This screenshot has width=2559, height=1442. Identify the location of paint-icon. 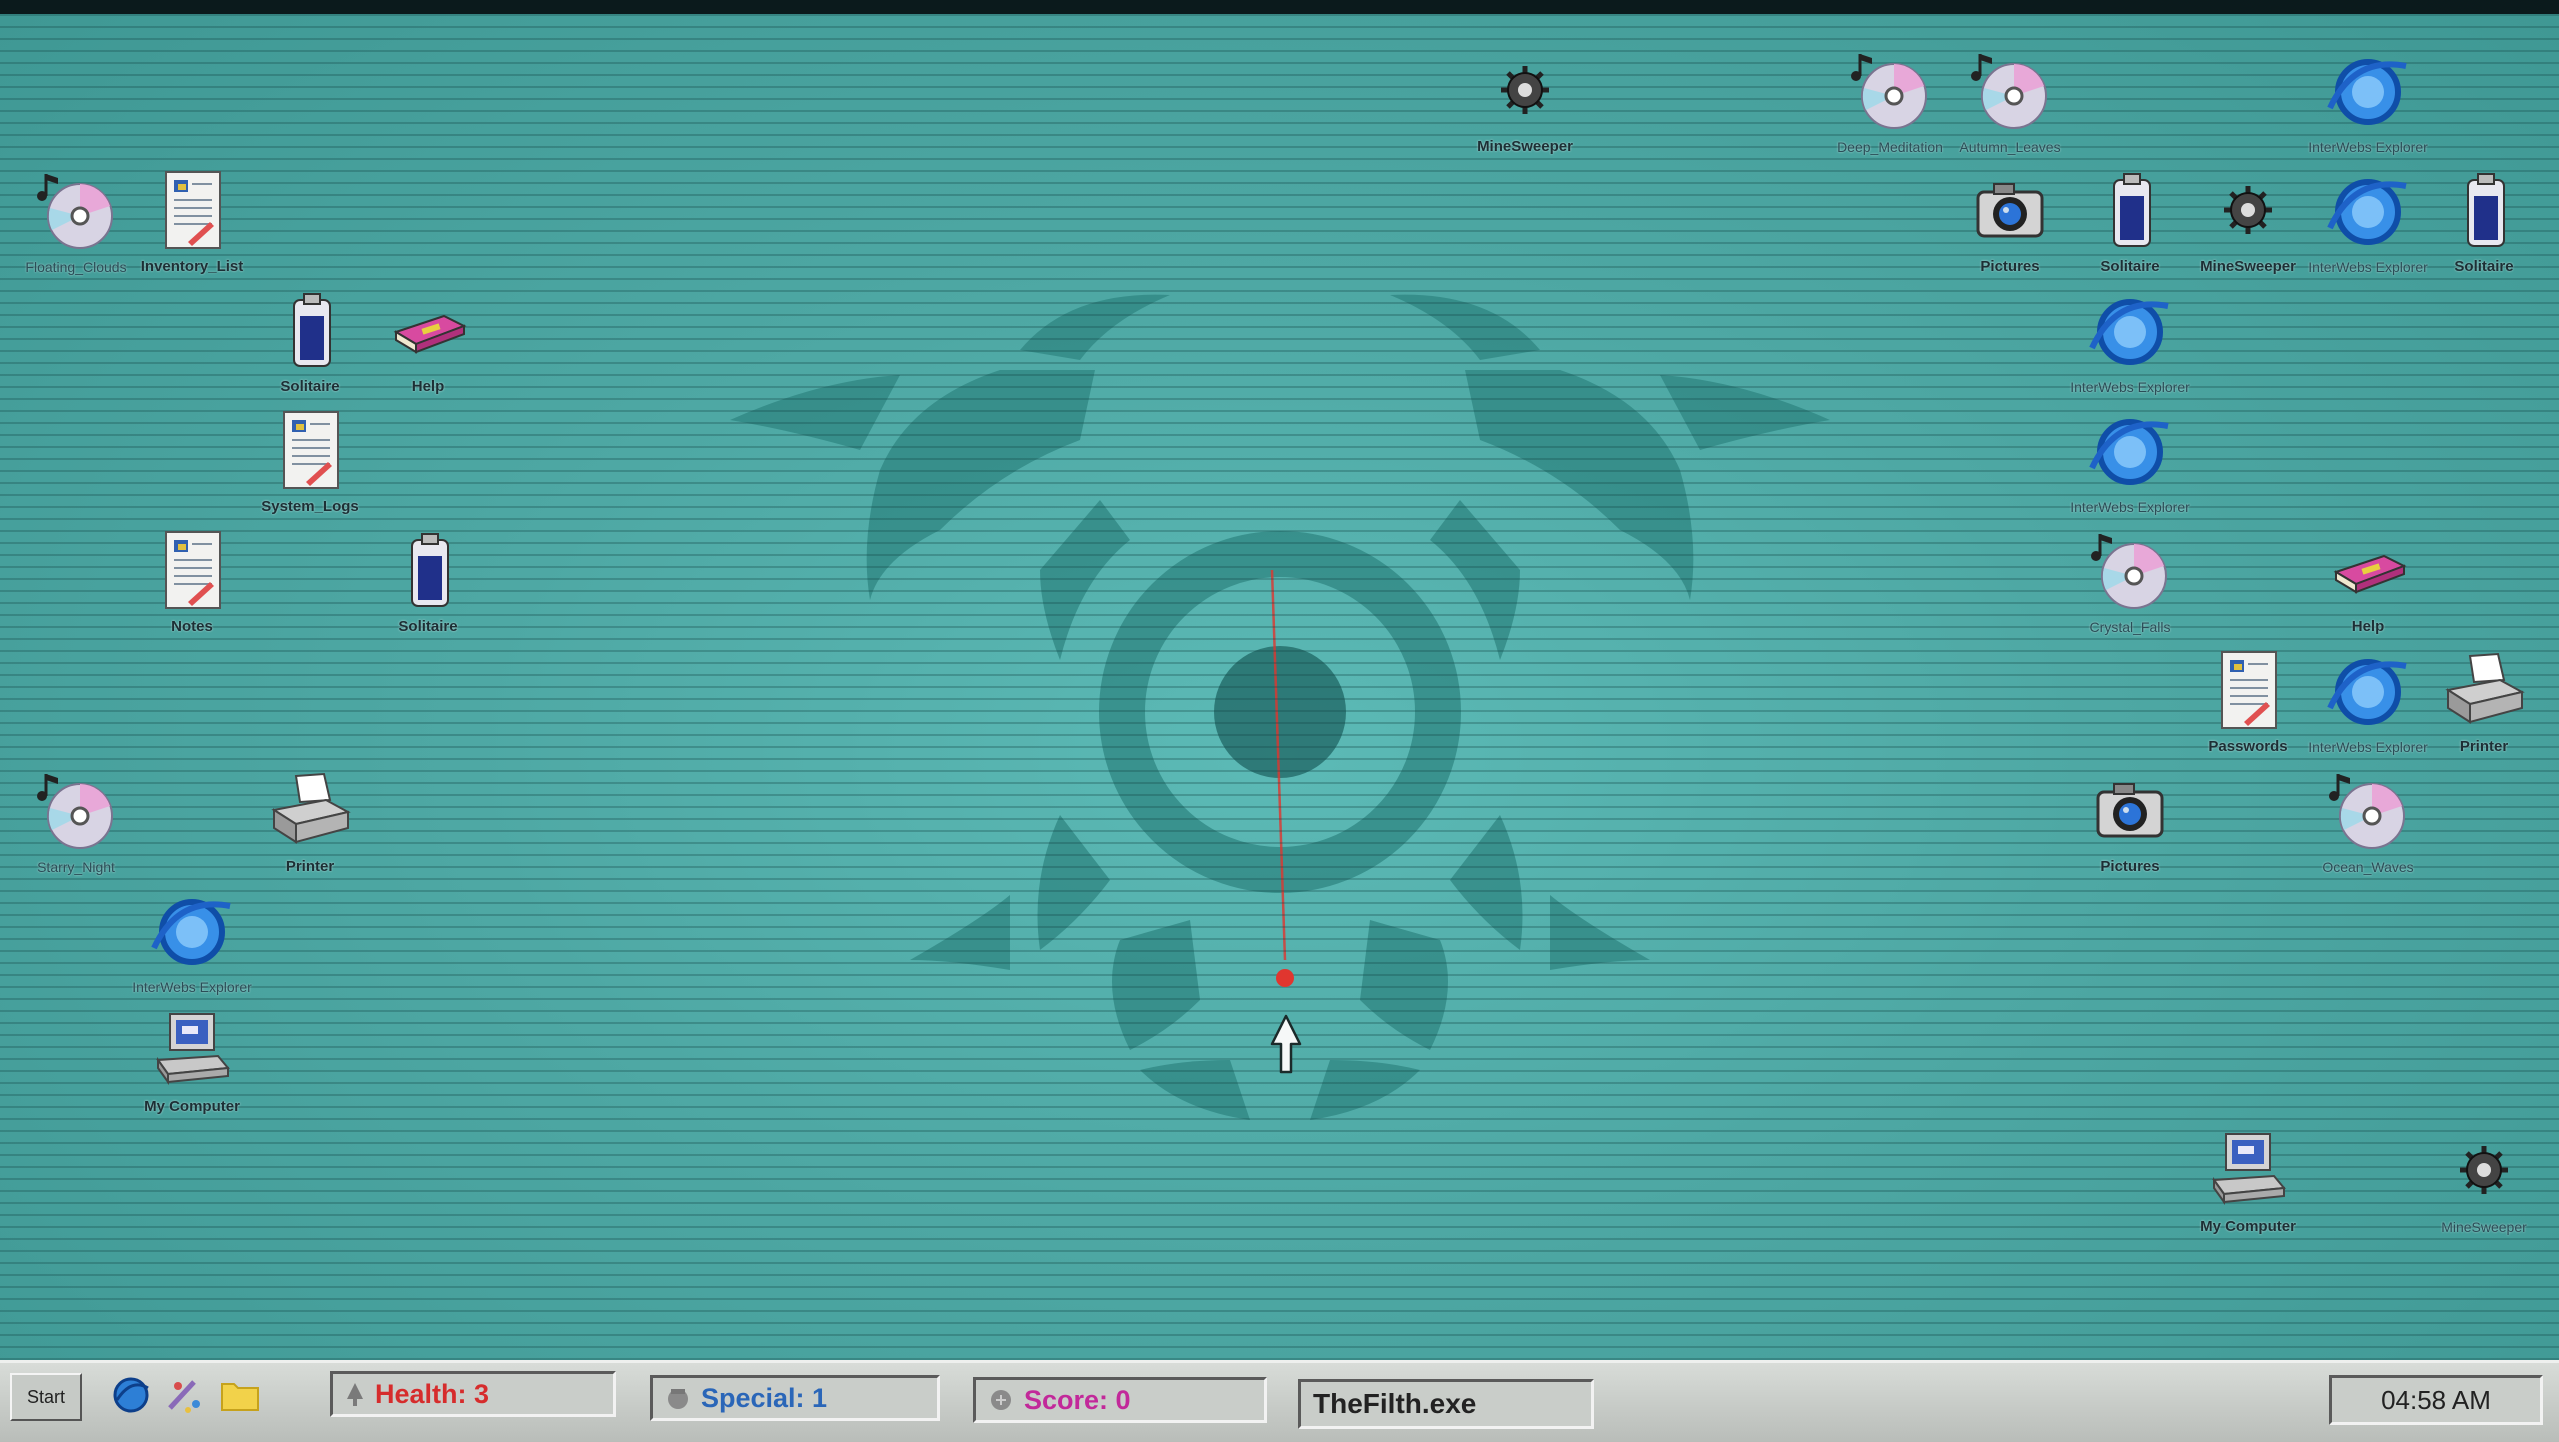
(185, 1395).